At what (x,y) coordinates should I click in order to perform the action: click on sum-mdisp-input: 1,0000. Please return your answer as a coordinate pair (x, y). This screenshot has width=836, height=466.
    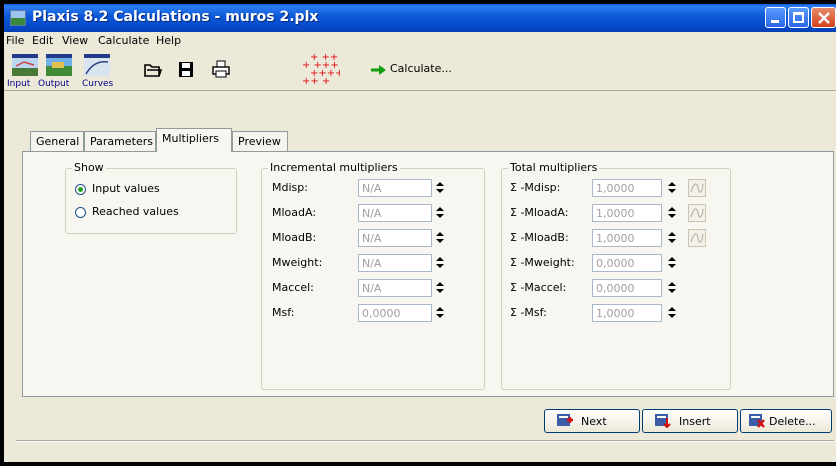
    Looking at the image, I should click on (627, 188).